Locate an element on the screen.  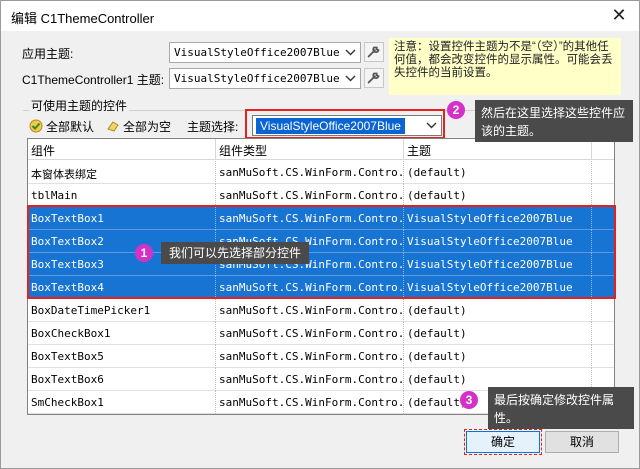
column-header-theme: 主题 is located at coordinates (498, 149).